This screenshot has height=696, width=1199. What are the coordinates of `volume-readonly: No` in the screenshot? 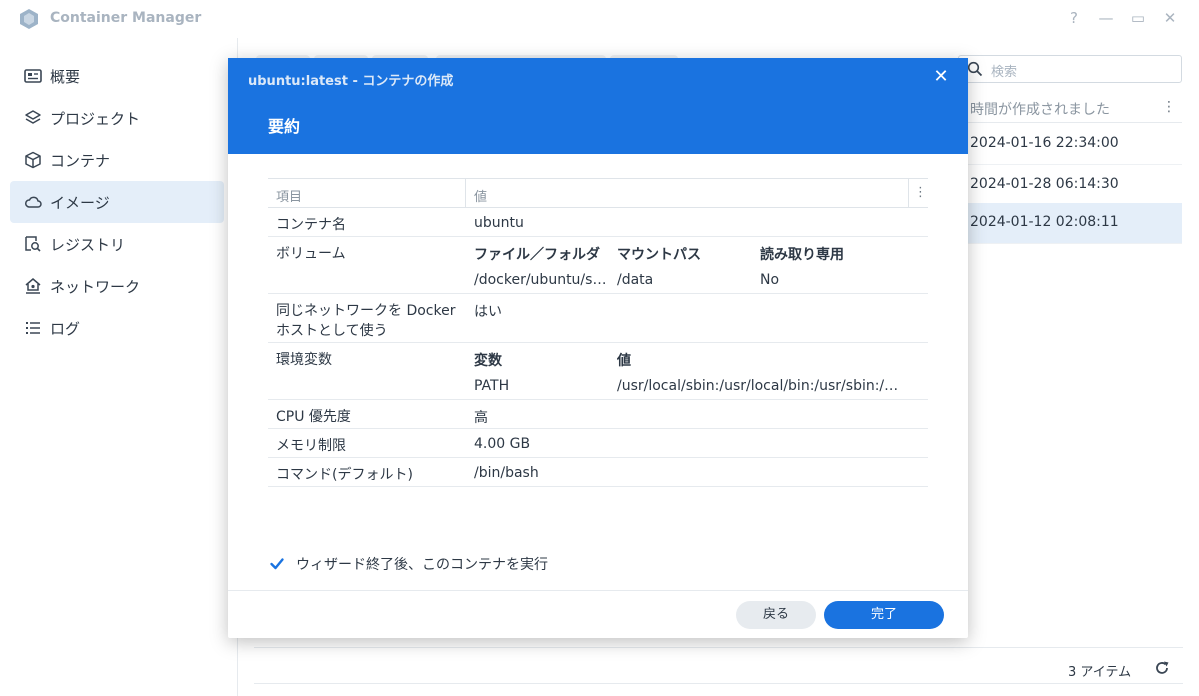 It's located at (770, 280).